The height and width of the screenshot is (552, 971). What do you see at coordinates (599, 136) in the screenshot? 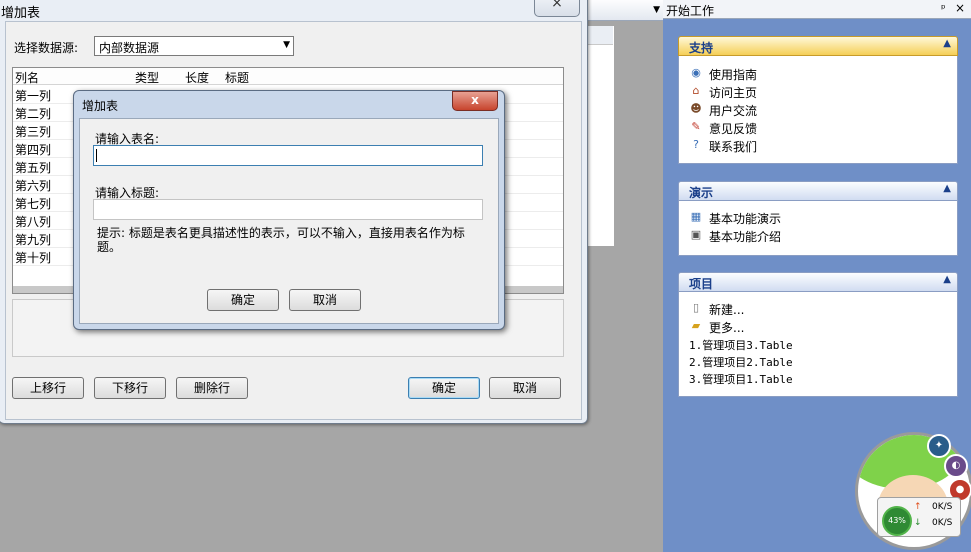
I see `background-grid` at bounding box center [599, 136].